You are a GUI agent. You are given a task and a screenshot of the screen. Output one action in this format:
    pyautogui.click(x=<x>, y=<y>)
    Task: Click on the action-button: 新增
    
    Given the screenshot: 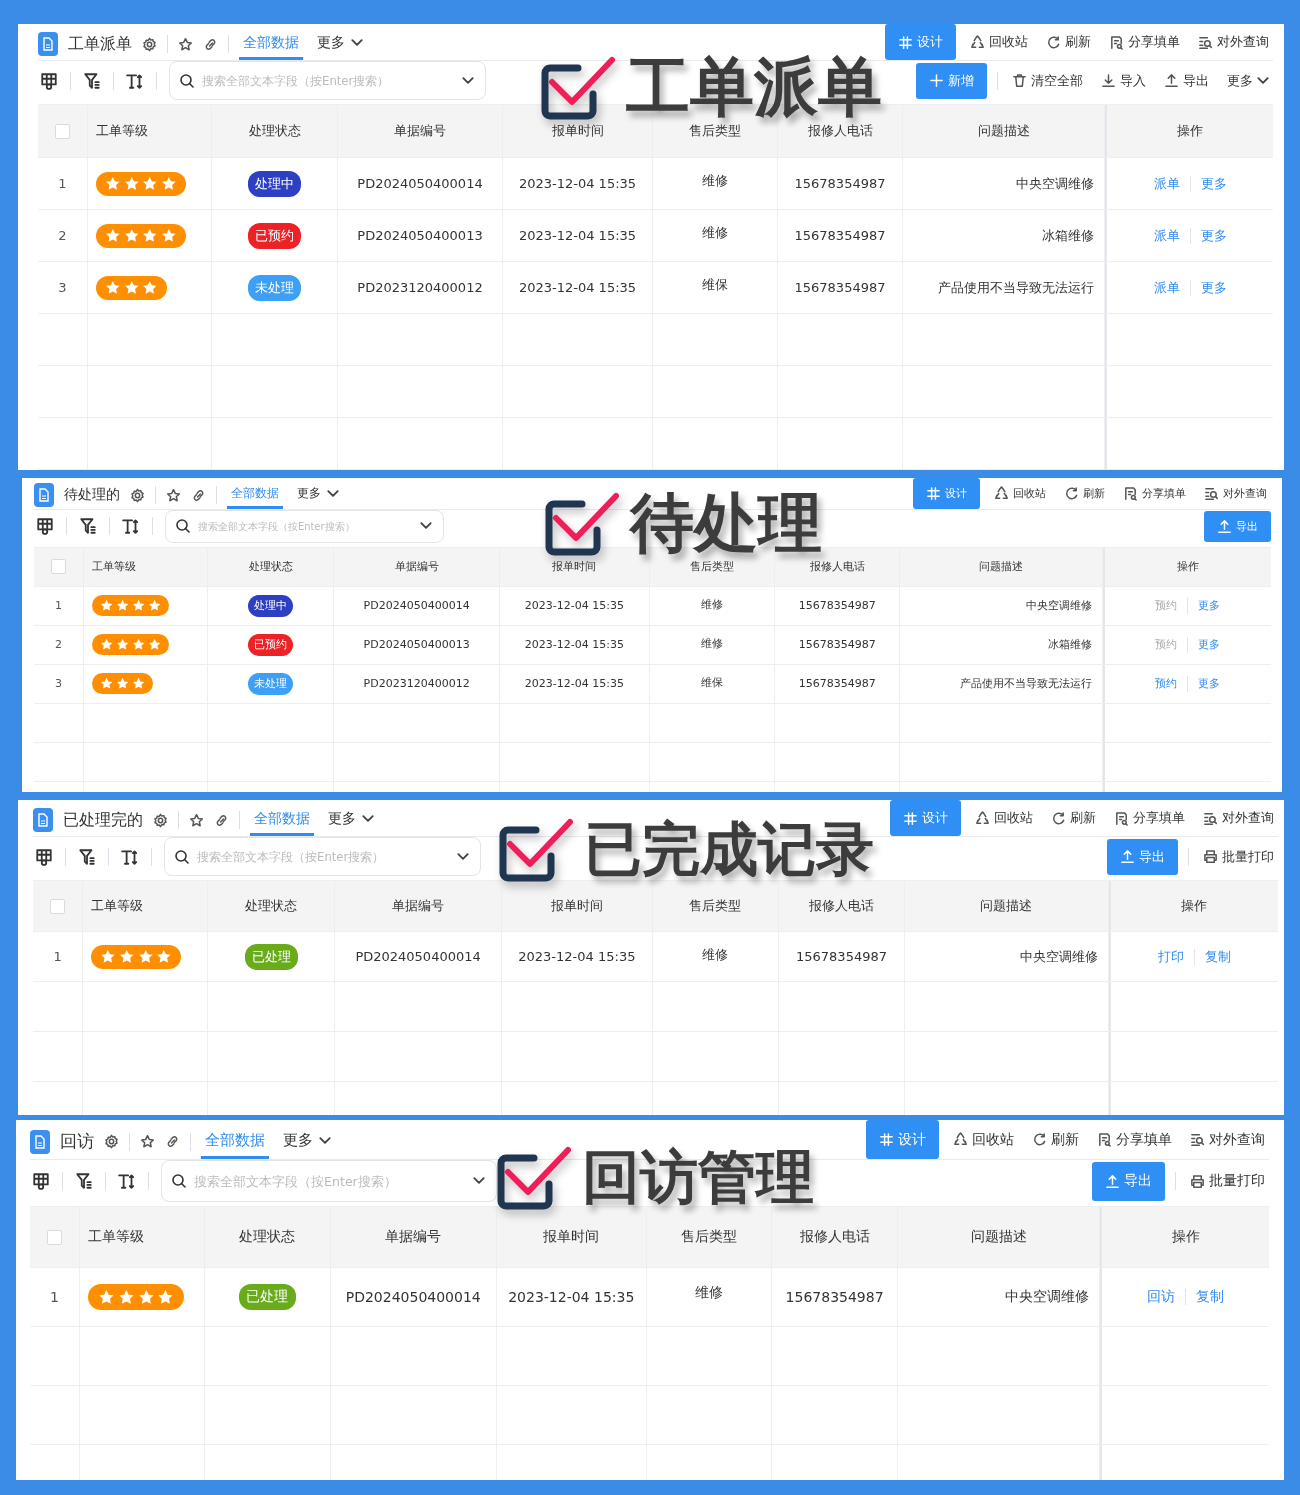 What is the action you would take?
    pyautogui.click(x=951, y=81)
    